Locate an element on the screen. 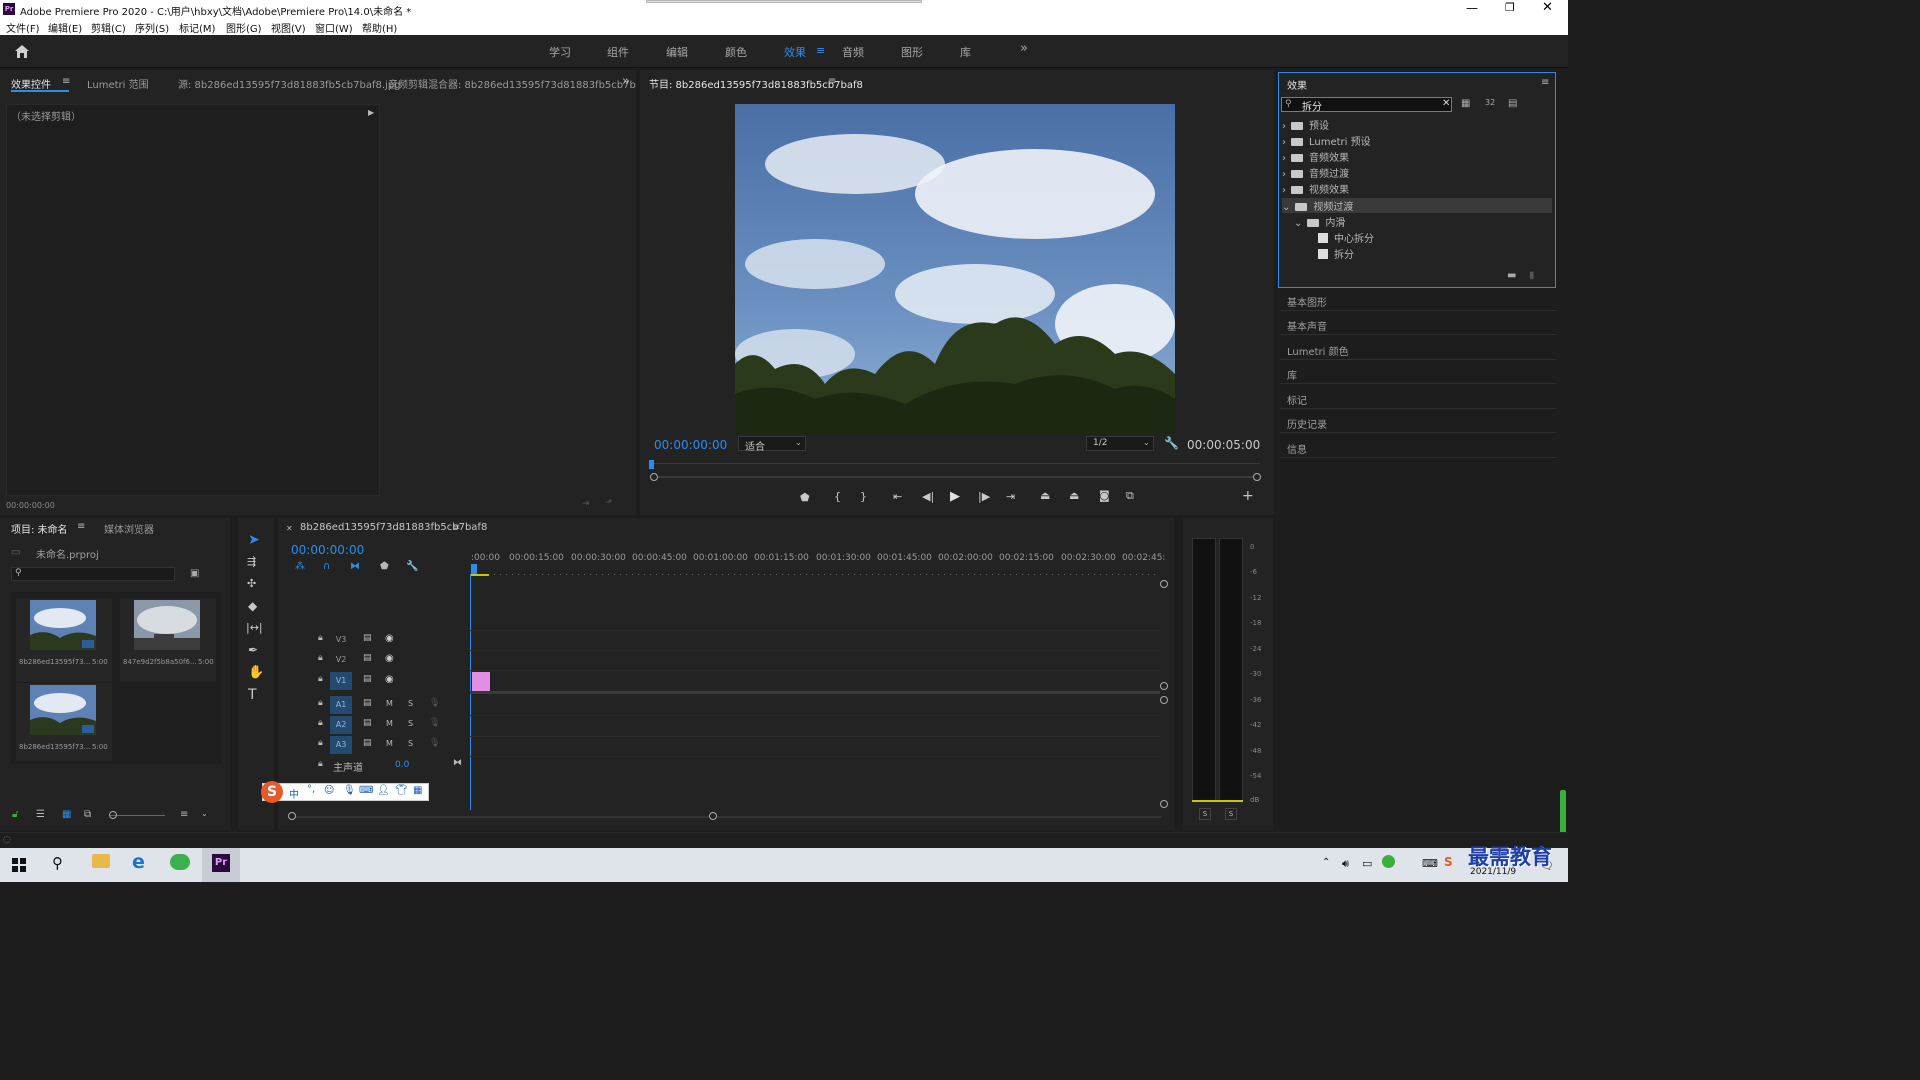  scroll-handle-right is located at coordinates (713, 816).